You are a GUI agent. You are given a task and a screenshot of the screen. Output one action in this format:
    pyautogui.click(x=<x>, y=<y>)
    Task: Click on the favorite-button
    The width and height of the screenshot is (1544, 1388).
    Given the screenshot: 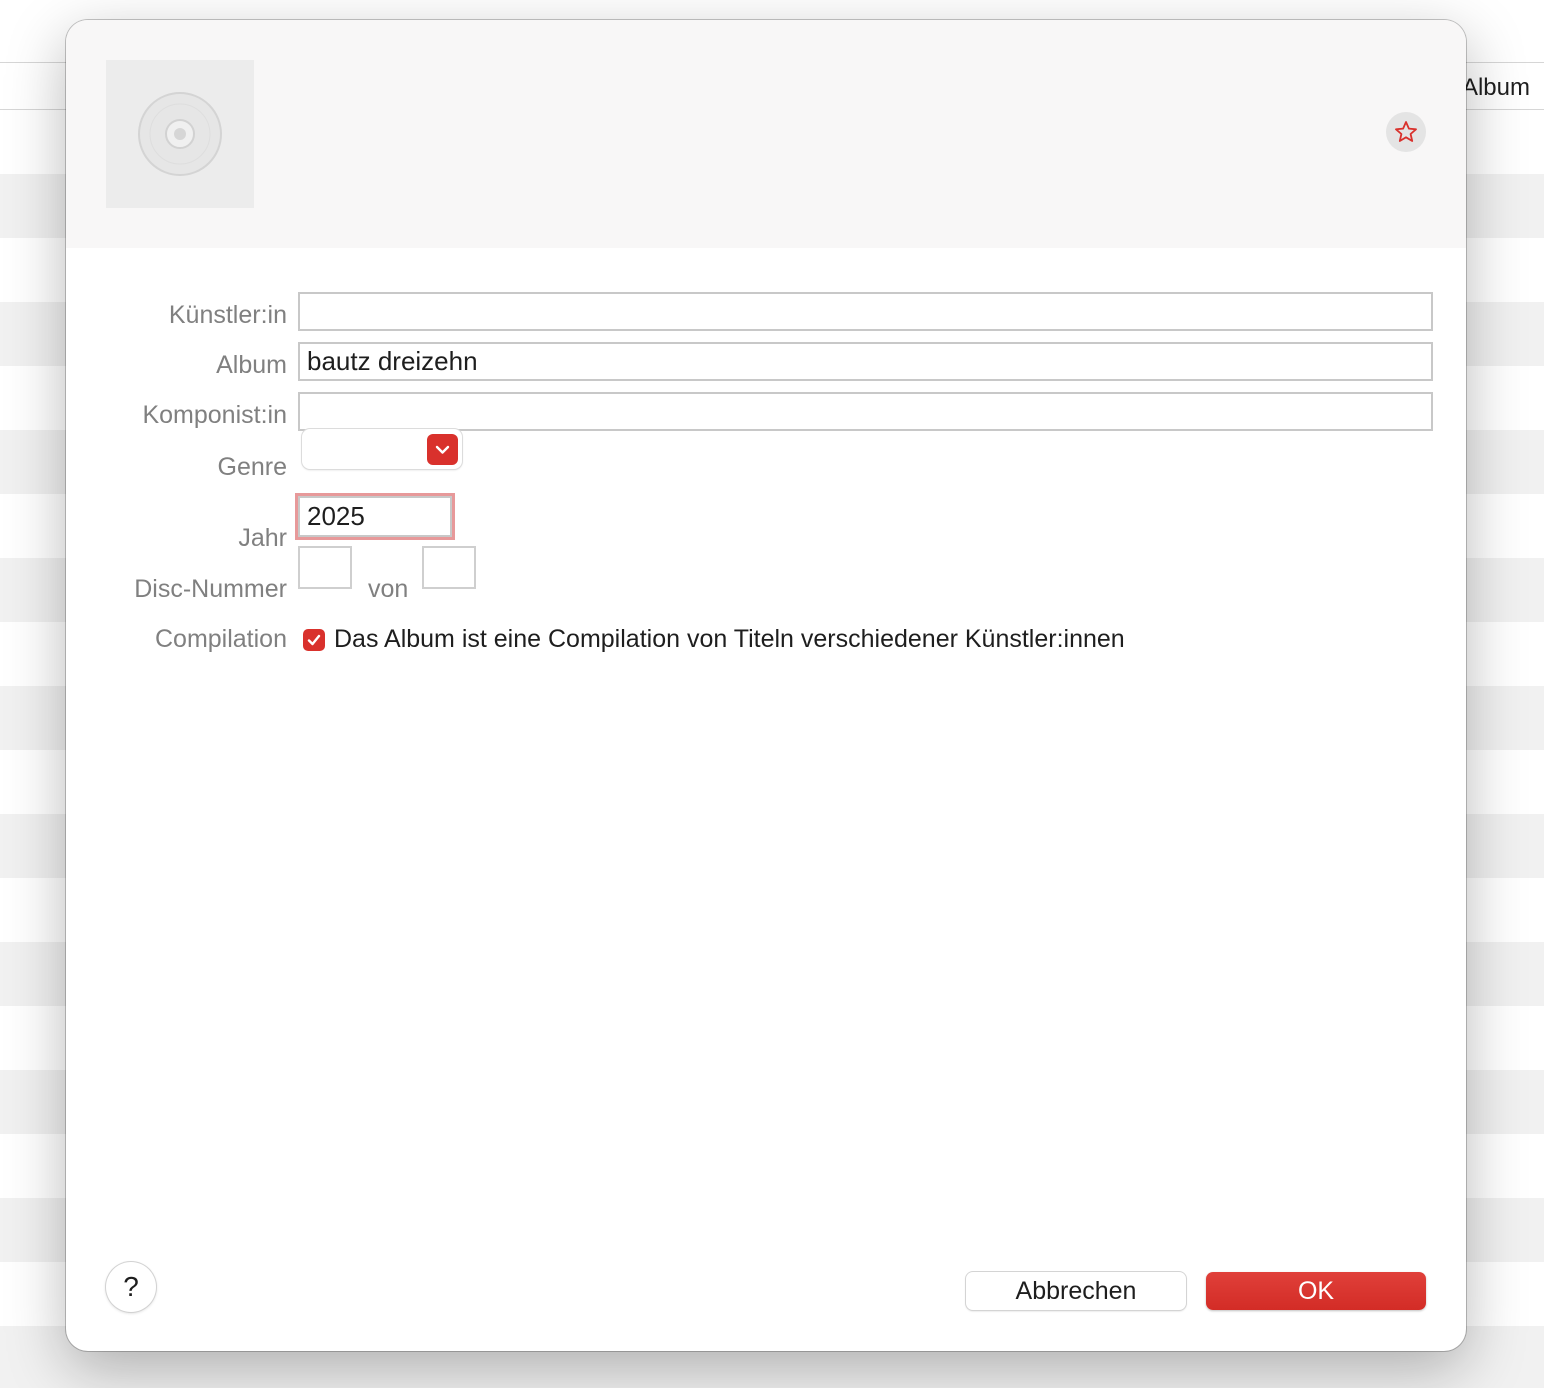 What is the action you would take?
    pyautogui.click(x=1406, y=132)
    